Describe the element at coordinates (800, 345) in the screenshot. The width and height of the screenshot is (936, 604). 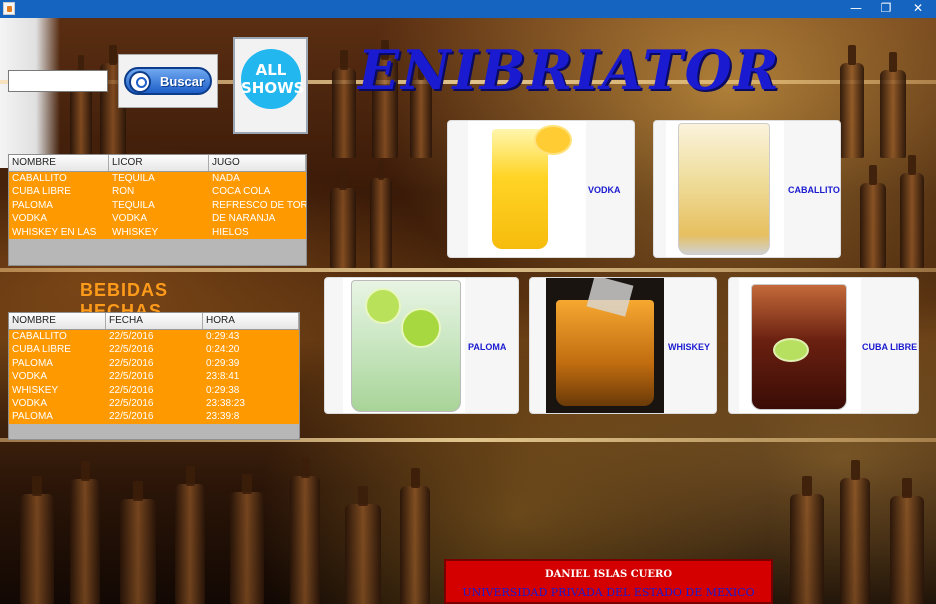
I see `cuba-libre-image` at that location.